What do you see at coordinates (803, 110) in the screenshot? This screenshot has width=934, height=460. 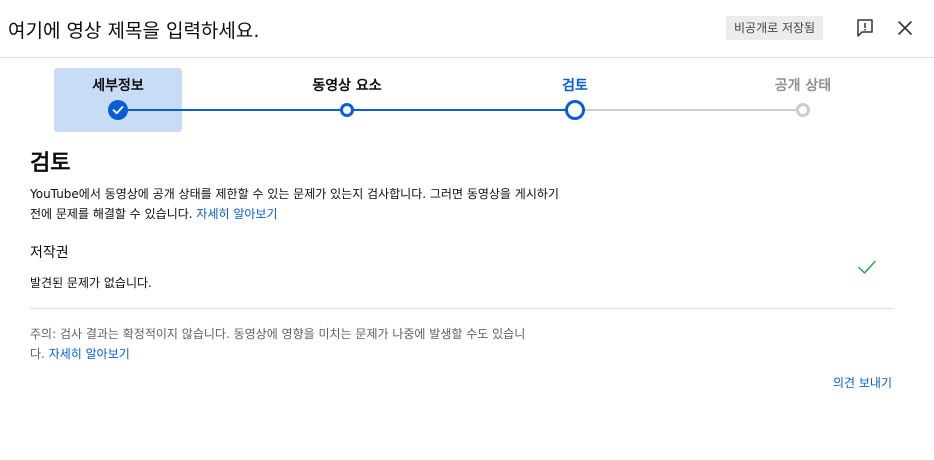 I see `step-dot-pending` at bounding box center [803, 110].